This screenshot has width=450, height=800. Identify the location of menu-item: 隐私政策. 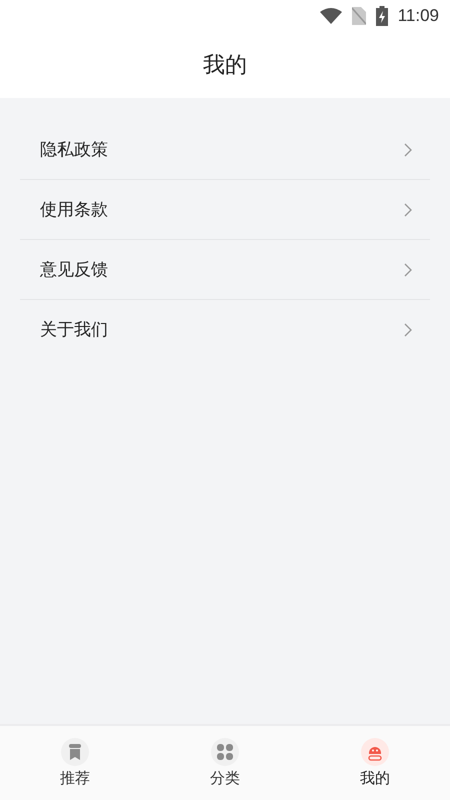
(225, 150).